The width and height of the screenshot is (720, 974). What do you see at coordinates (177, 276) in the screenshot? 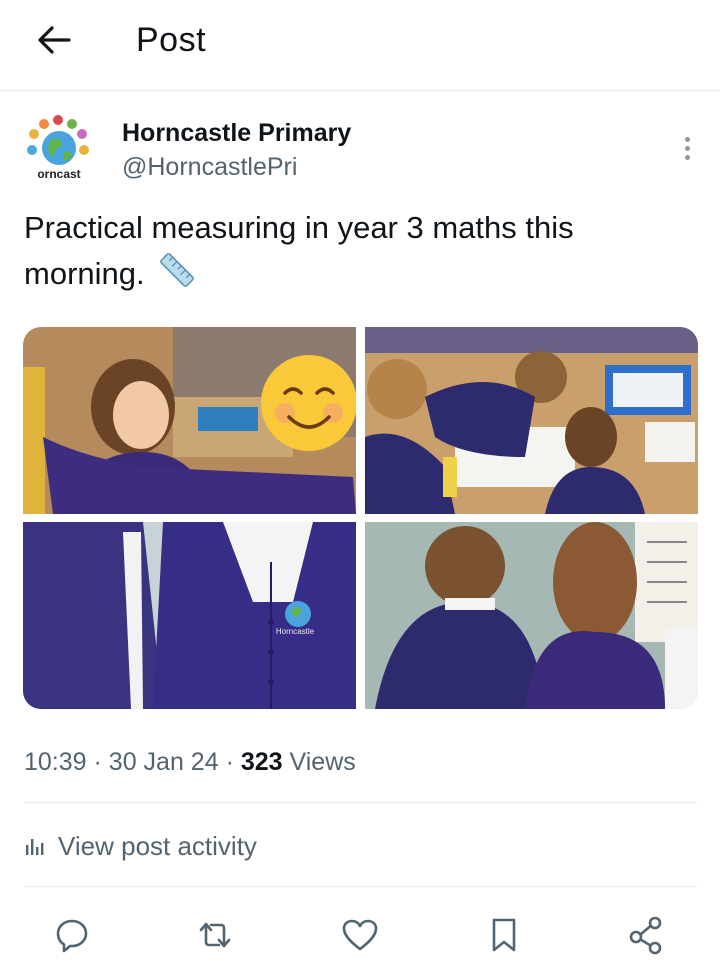
I see `straight-ruler-icon` at bounding box center [177, 276].